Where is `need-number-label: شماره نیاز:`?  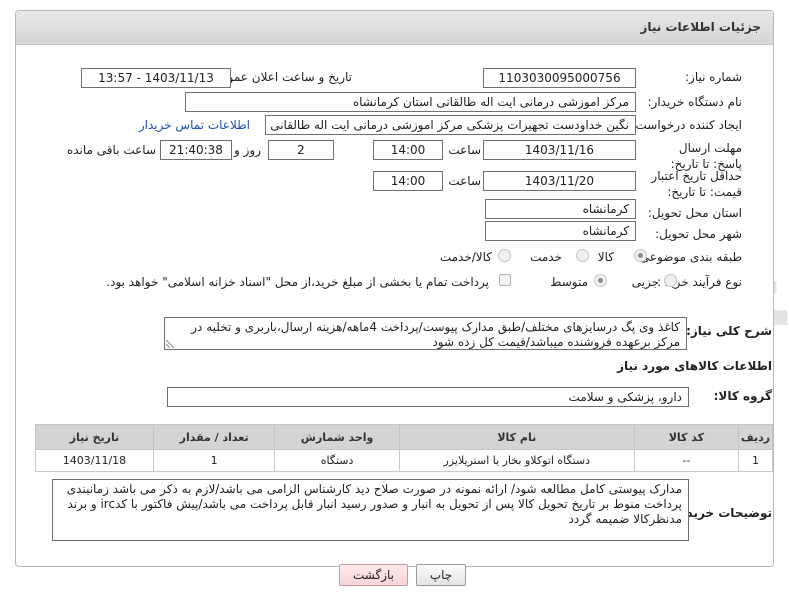 need-number-label: شماره نیاز: is located at coordinates (713, 77).